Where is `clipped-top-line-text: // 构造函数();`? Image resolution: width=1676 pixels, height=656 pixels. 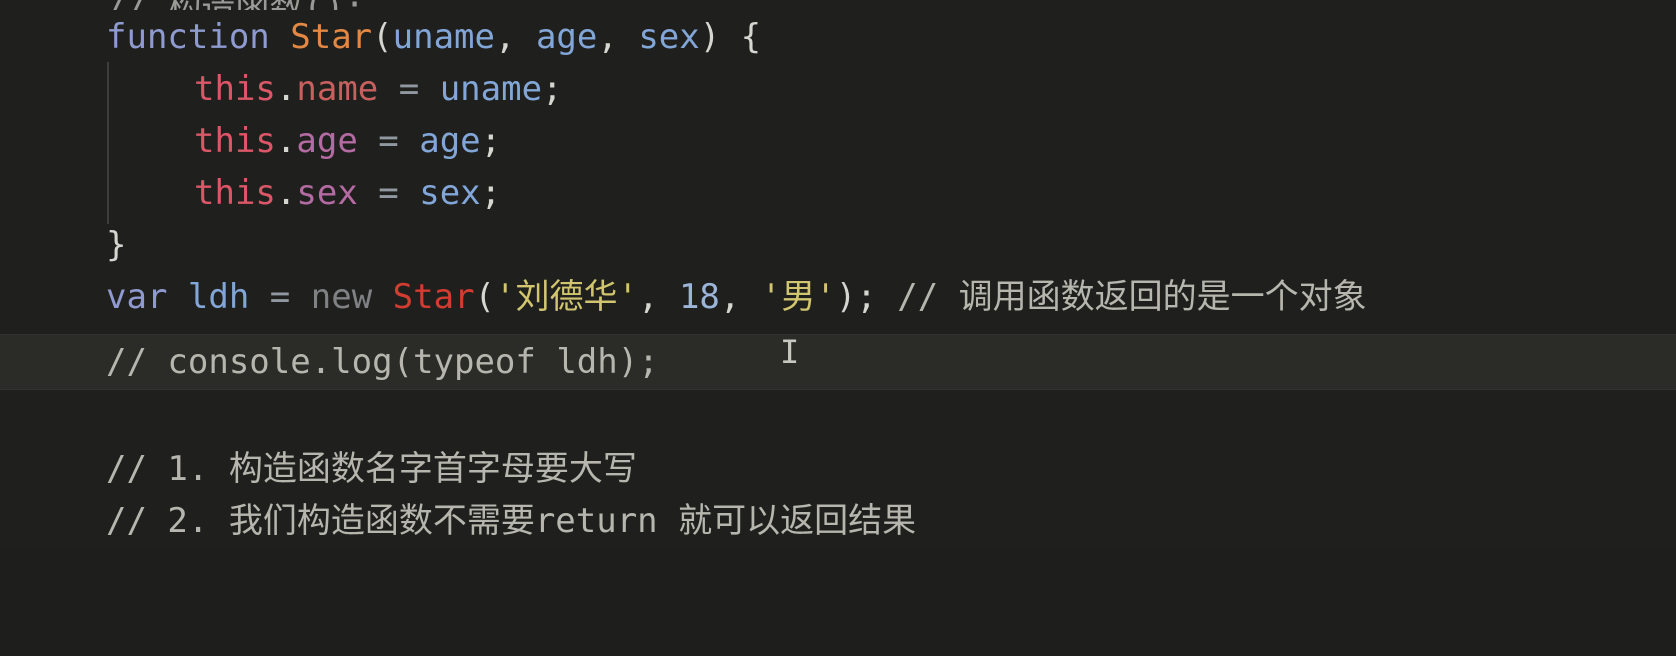
clipped-top-line-text: // 构造函数(); is located at coordinates (235, 5).